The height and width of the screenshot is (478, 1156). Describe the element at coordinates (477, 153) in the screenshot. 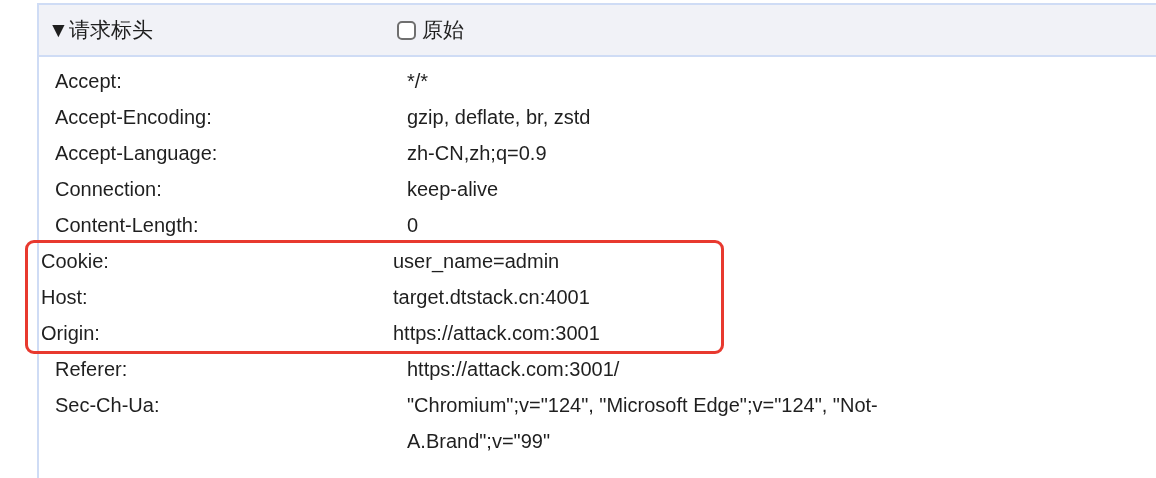

I see `header-value: zh-CN,zh;q=0.9` at that location.